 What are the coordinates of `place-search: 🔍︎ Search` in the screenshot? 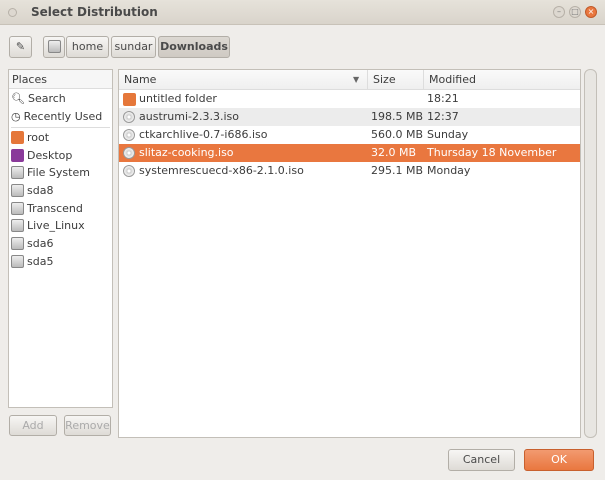 It's located at (38, 98).